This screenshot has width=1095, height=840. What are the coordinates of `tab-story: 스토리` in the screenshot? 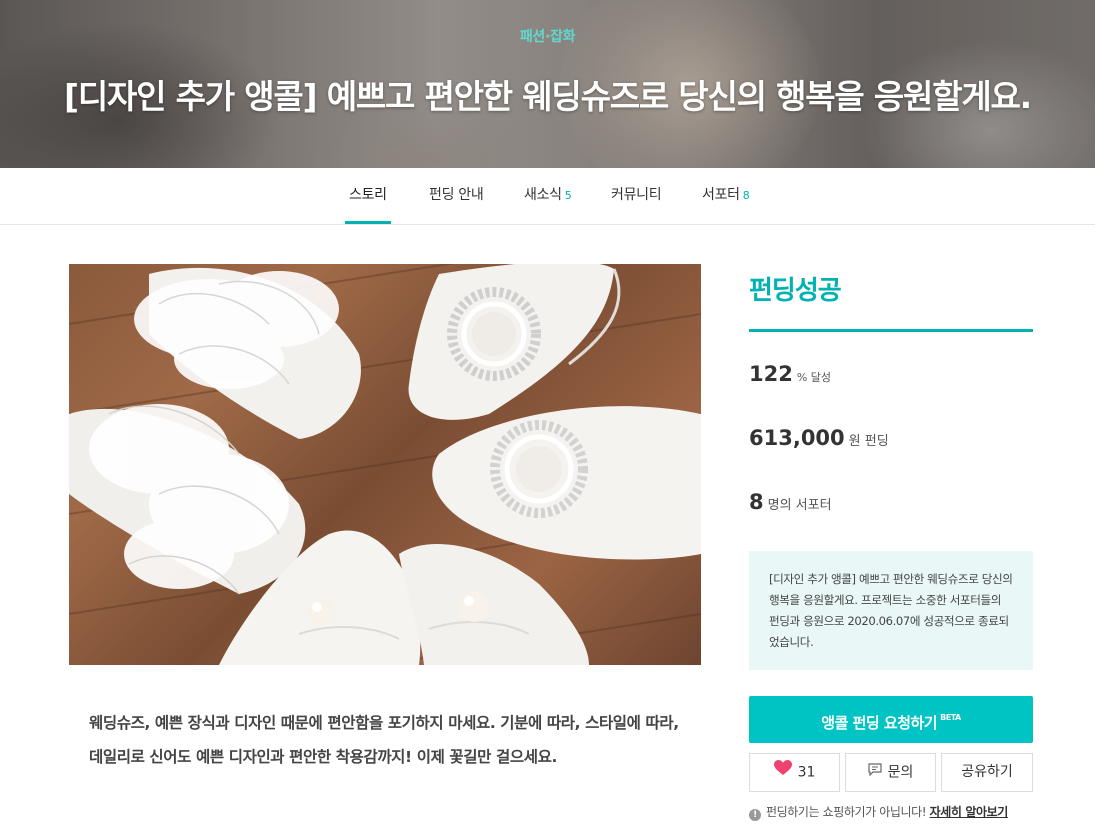 It's located at (368, 196).